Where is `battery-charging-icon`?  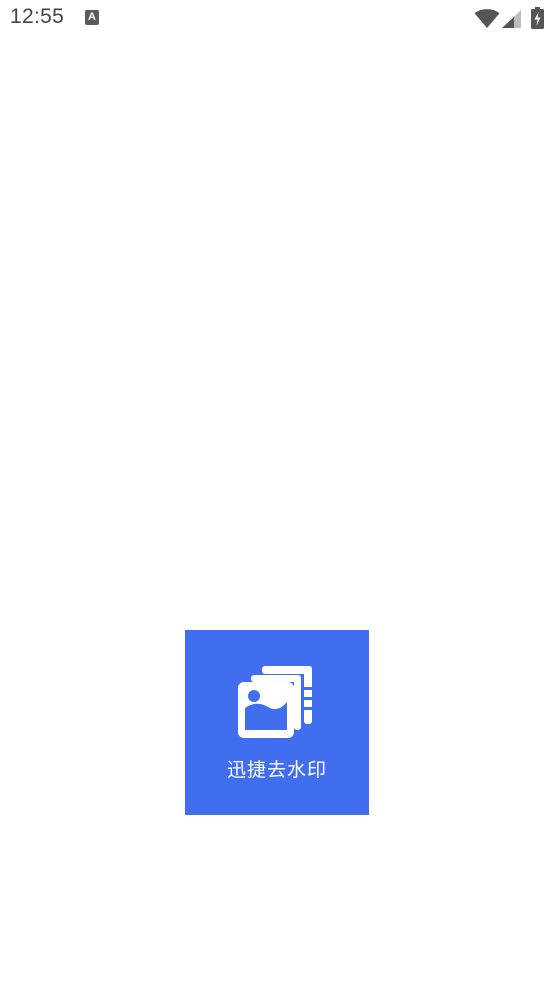 battery-charging-icon is located at coordinates (537, 18).